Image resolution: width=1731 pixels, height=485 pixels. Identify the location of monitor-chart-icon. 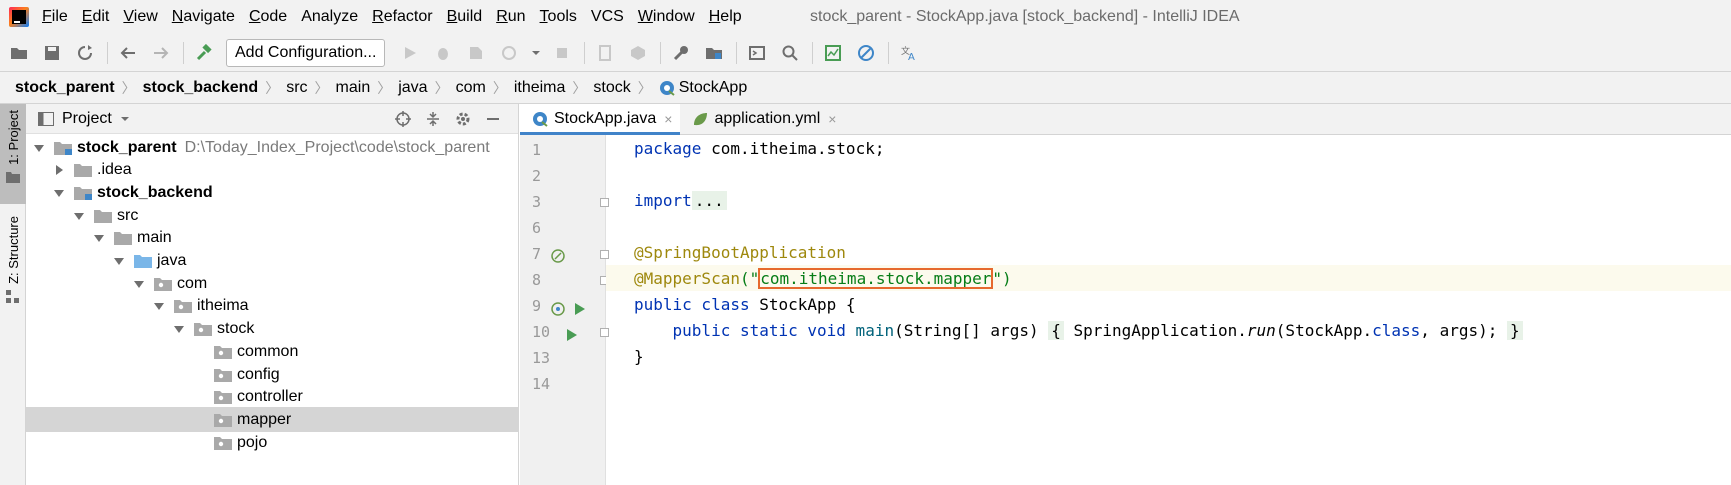
(833, 53).